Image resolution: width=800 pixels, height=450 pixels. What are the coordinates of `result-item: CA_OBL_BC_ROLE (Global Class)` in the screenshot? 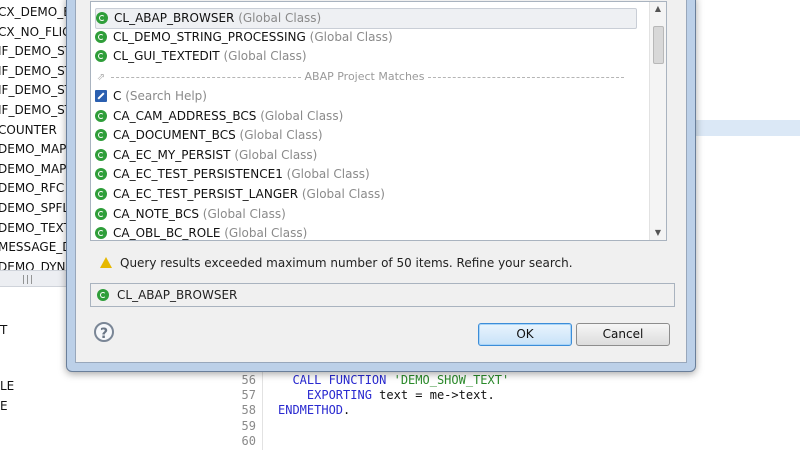 It's located at (201, 232).